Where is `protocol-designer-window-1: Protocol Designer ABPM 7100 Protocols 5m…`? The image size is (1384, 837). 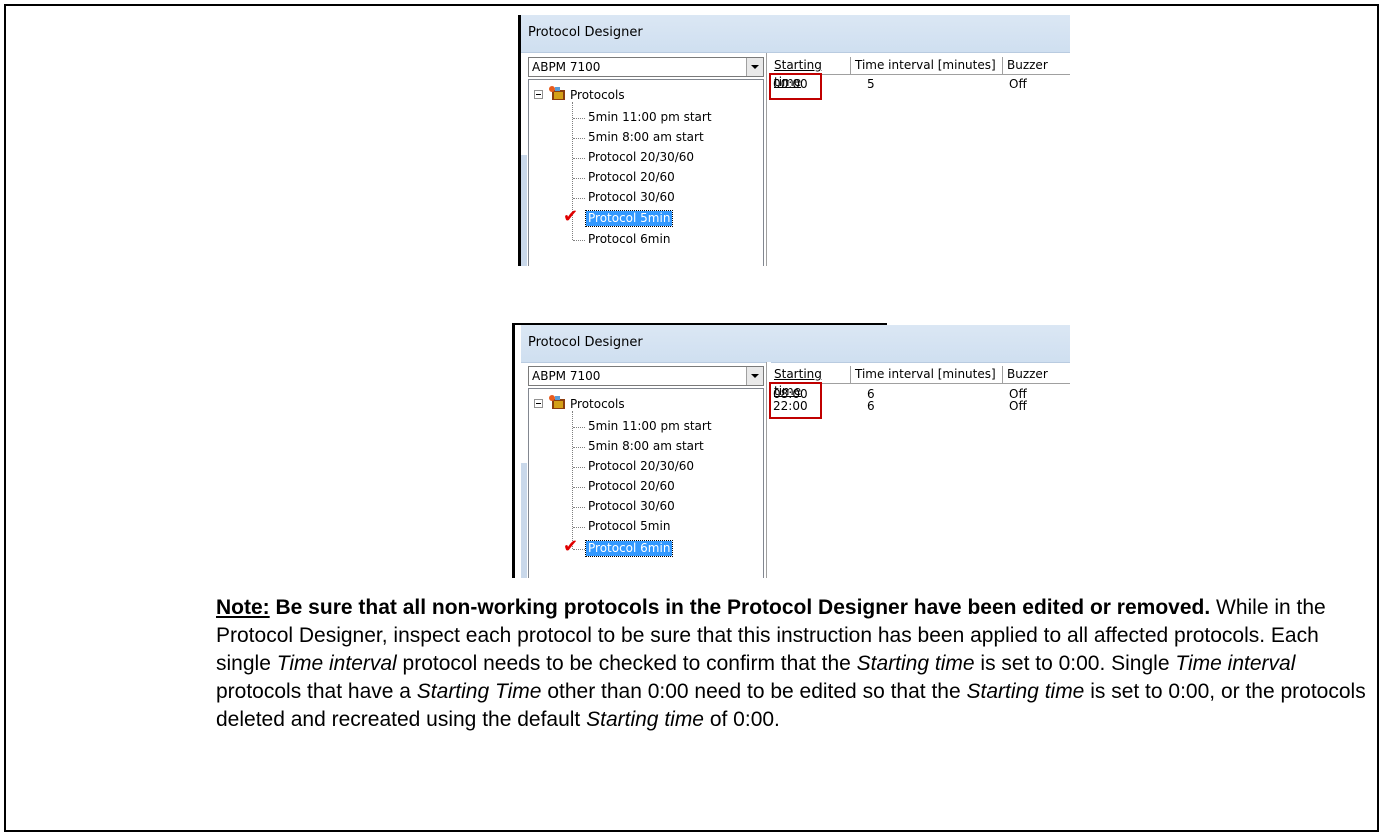
protocol-designer-window-1: Protocol Designer ABPM 7100 Protocols 5m… is located at coordinates (794, 140).